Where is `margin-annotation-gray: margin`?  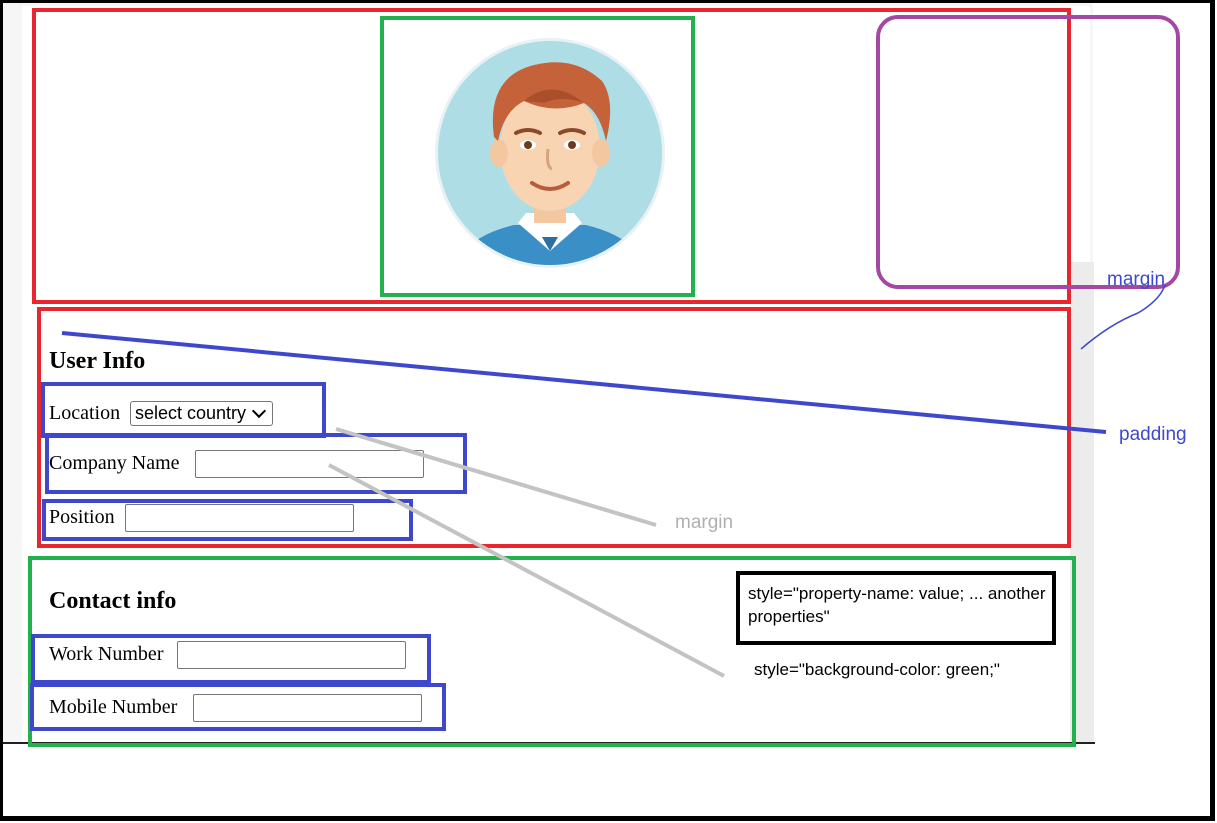 margin-annotation-gray: margin is located at coordinates (704, 522).